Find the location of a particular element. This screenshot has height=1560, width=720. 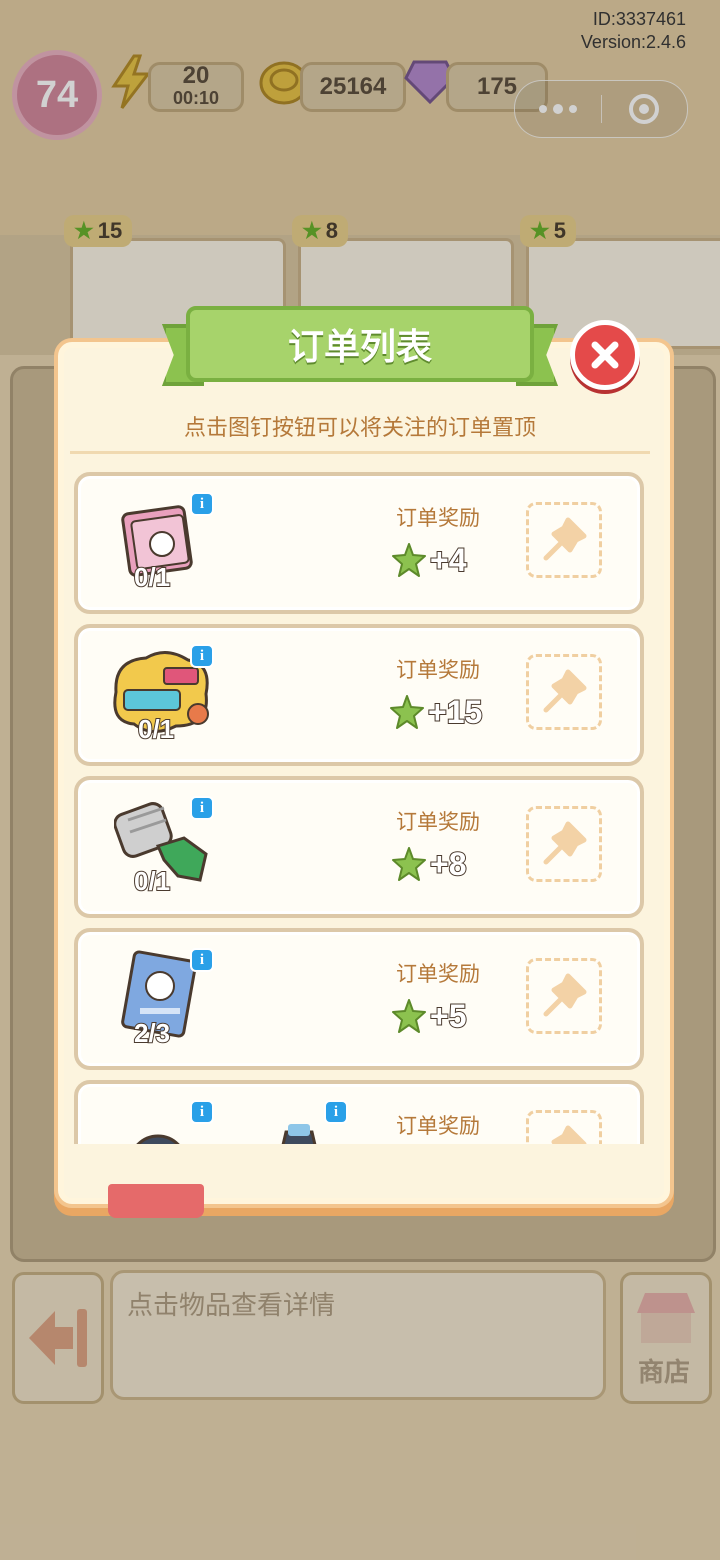

order-progress: 2/3 is located at coordinates (152, 1033).